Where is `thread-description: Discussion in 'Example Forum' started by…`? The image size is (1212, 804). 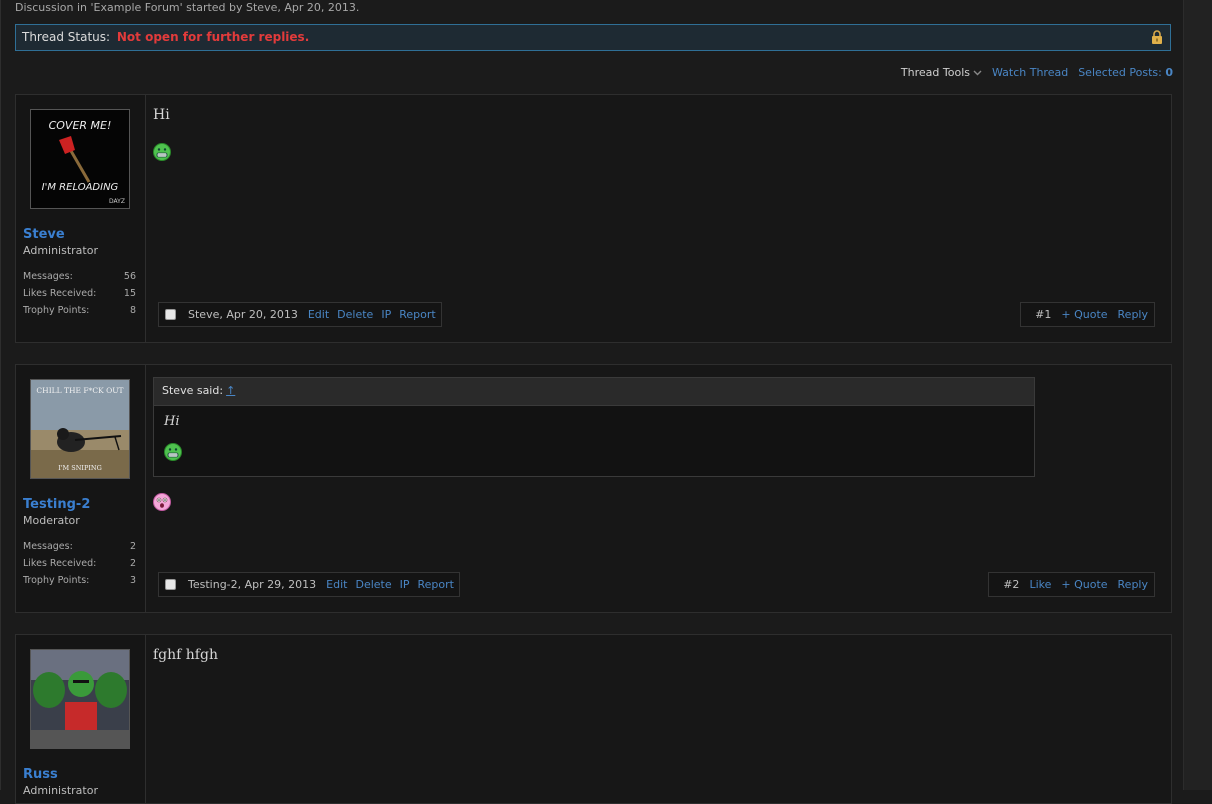
thread-description: Discussion in 'Example Forum' started by… is located at coordinates (187, 7).